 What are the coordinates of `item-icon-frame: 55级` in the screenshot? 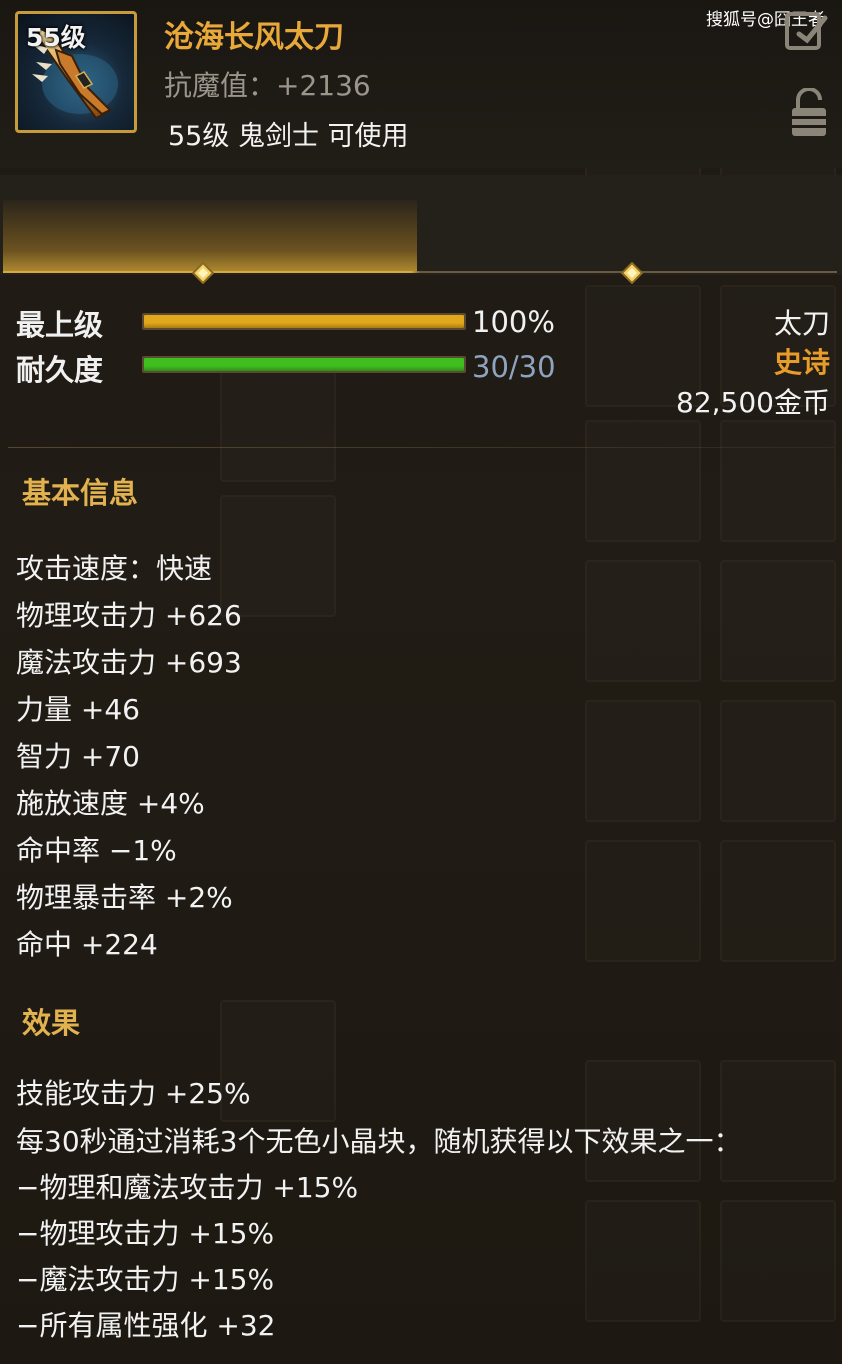 It's located at (76, 72).